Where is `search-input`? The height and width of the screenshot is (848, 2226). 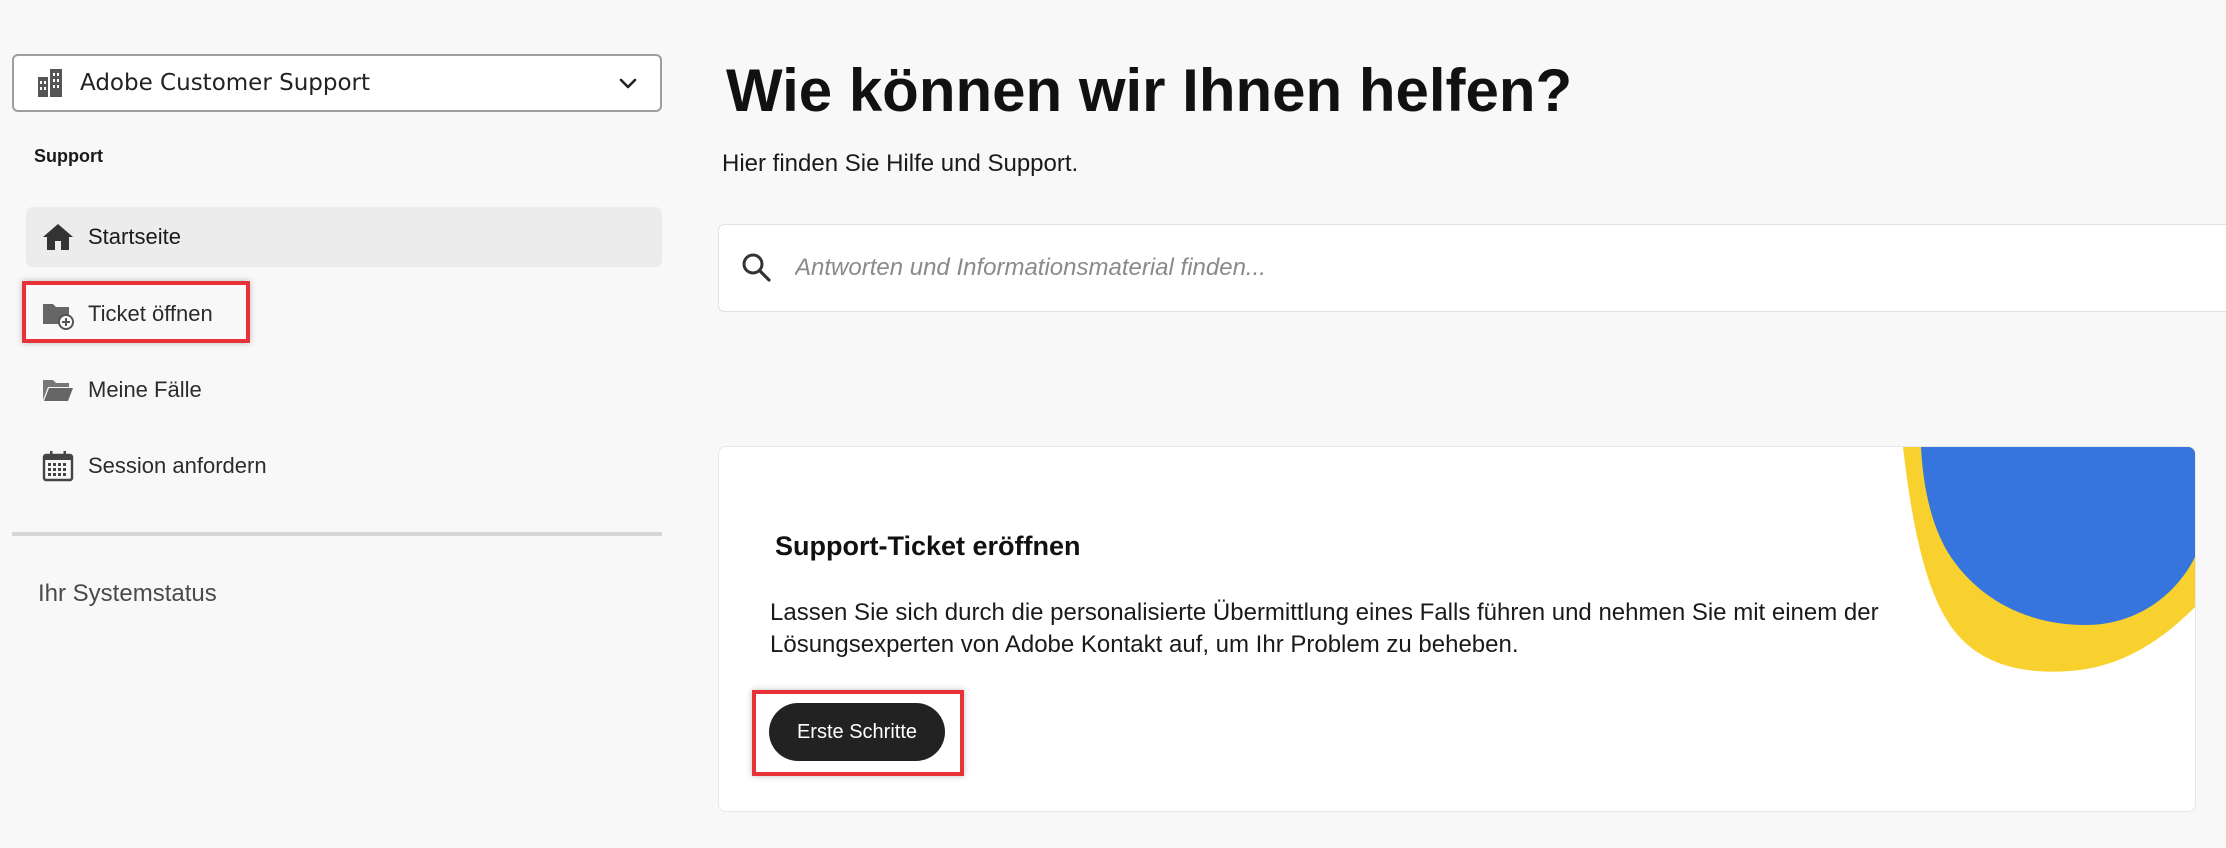 search-input is located at coordinates (1510, 268).